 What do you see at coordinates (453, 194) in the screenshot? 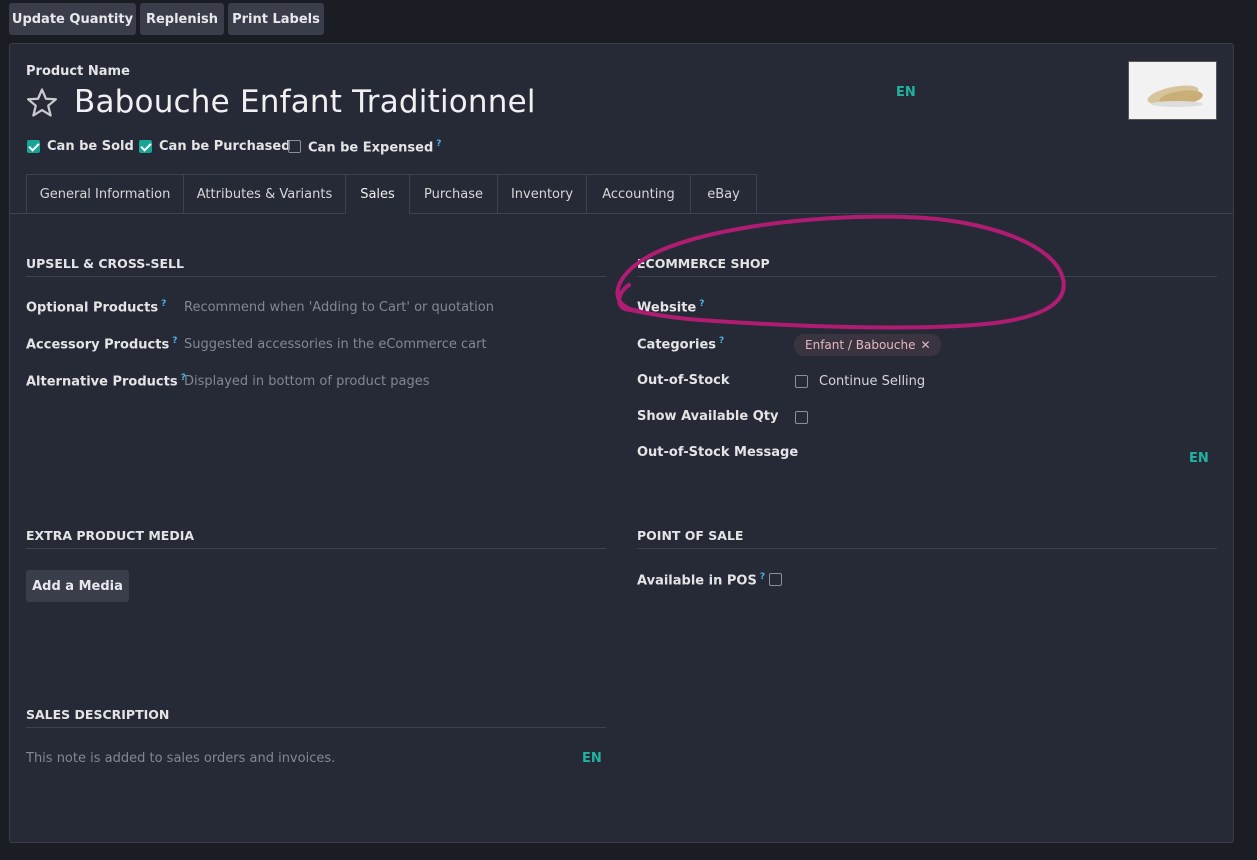
I see `tab-purchase: Purchase` at bounding box center [453, 194].